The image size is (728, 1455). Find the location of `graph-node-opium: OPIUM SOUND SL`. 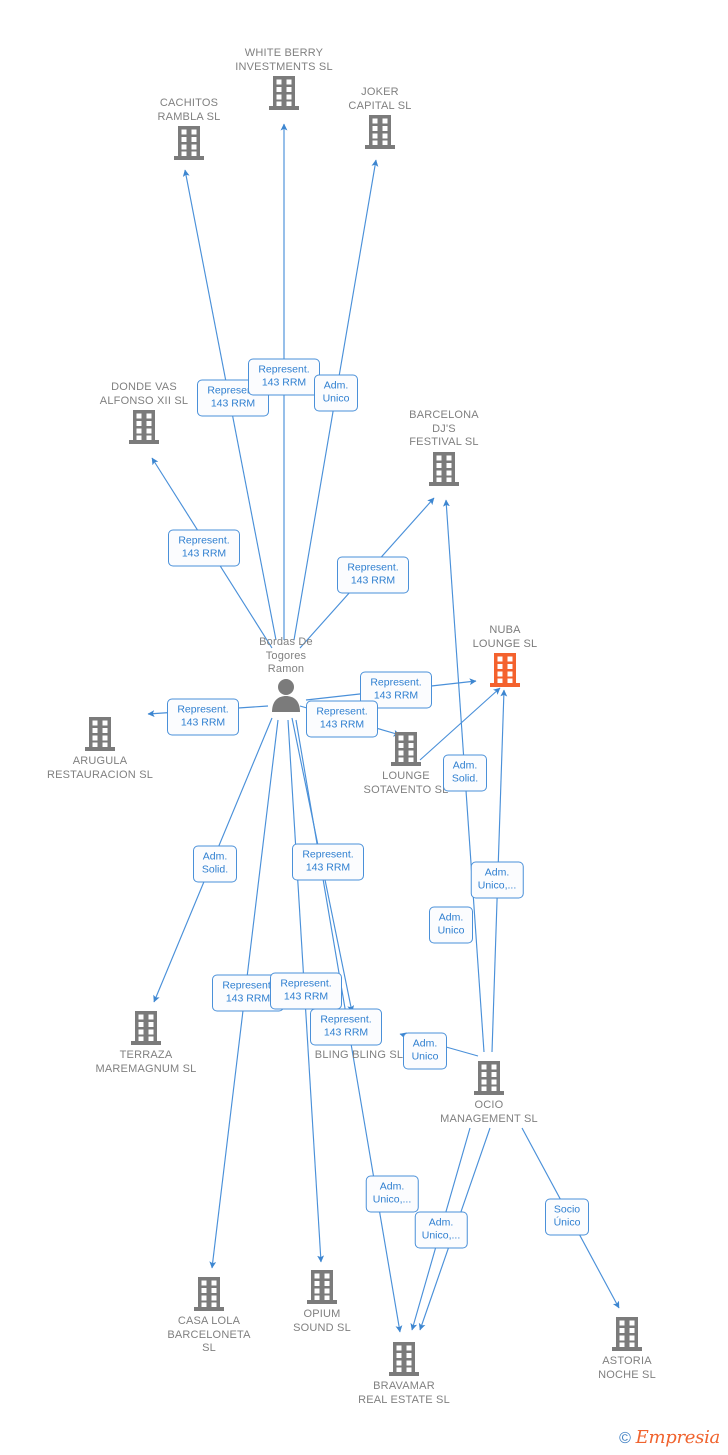

graph-node-opium: OPIUM SOUND SL is located at coordinates (322, 1302).